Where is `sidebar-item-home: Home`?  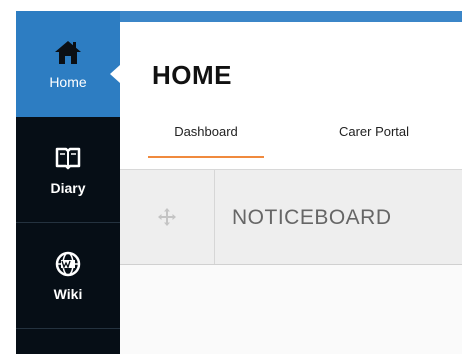 sidebar-item-home: Home is located at coordinates (68, 64).